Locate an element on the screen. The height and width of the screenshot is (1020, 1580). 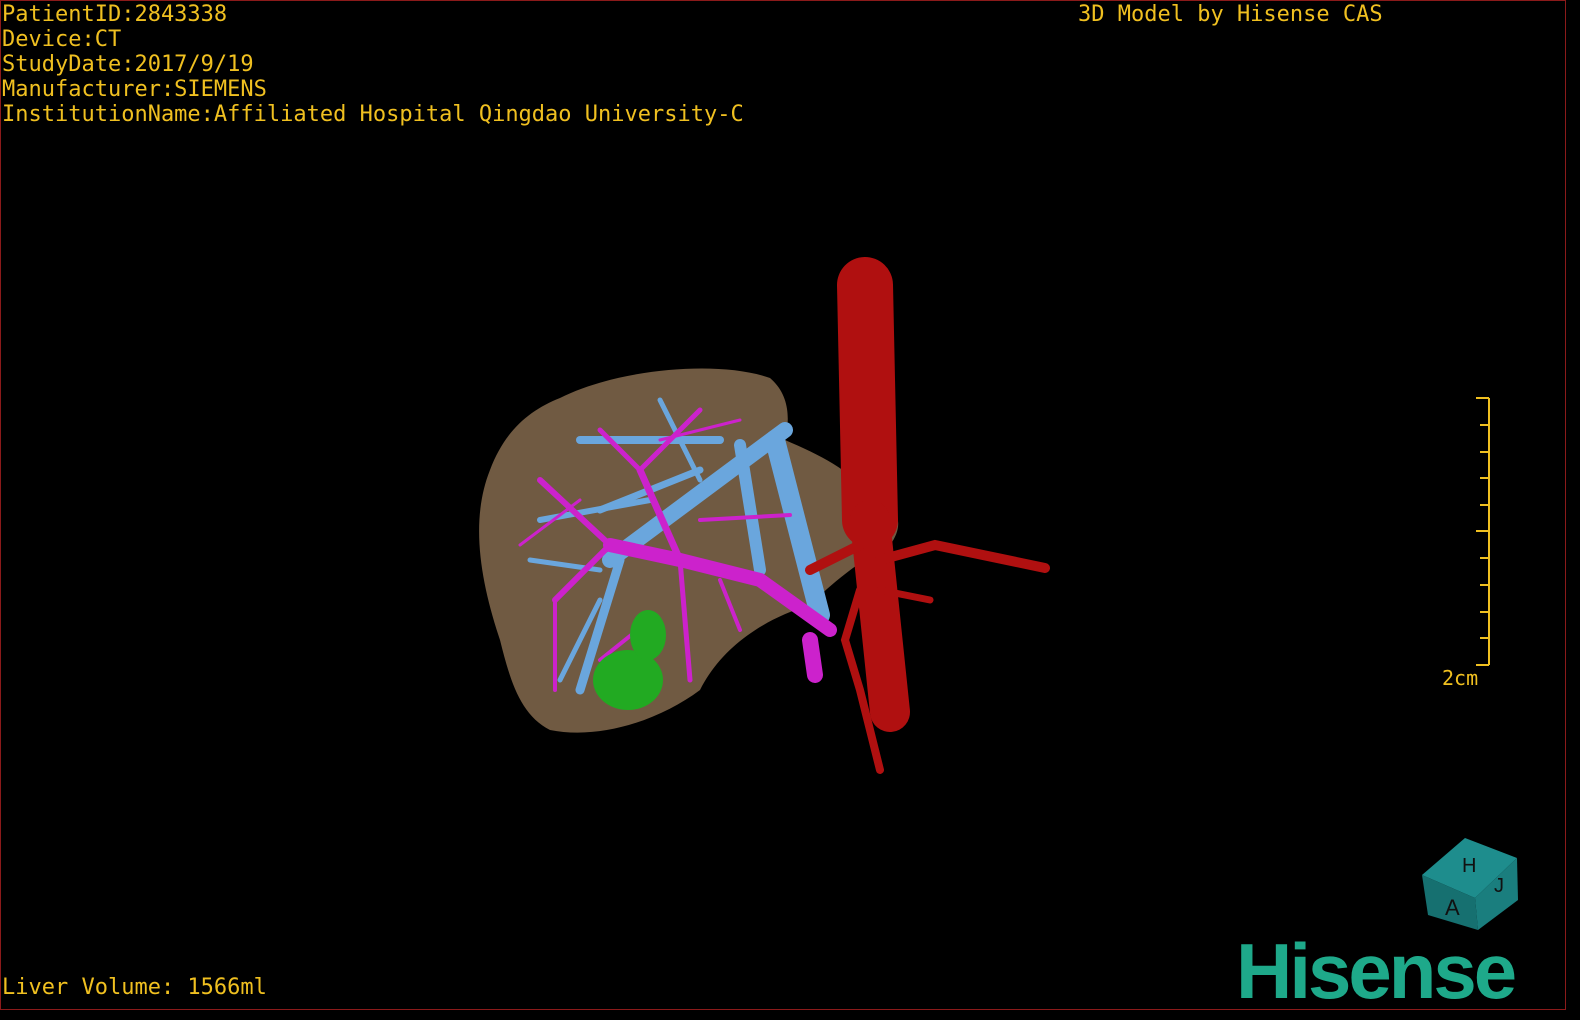
scale-bar is located at coordinates (1483, 531).